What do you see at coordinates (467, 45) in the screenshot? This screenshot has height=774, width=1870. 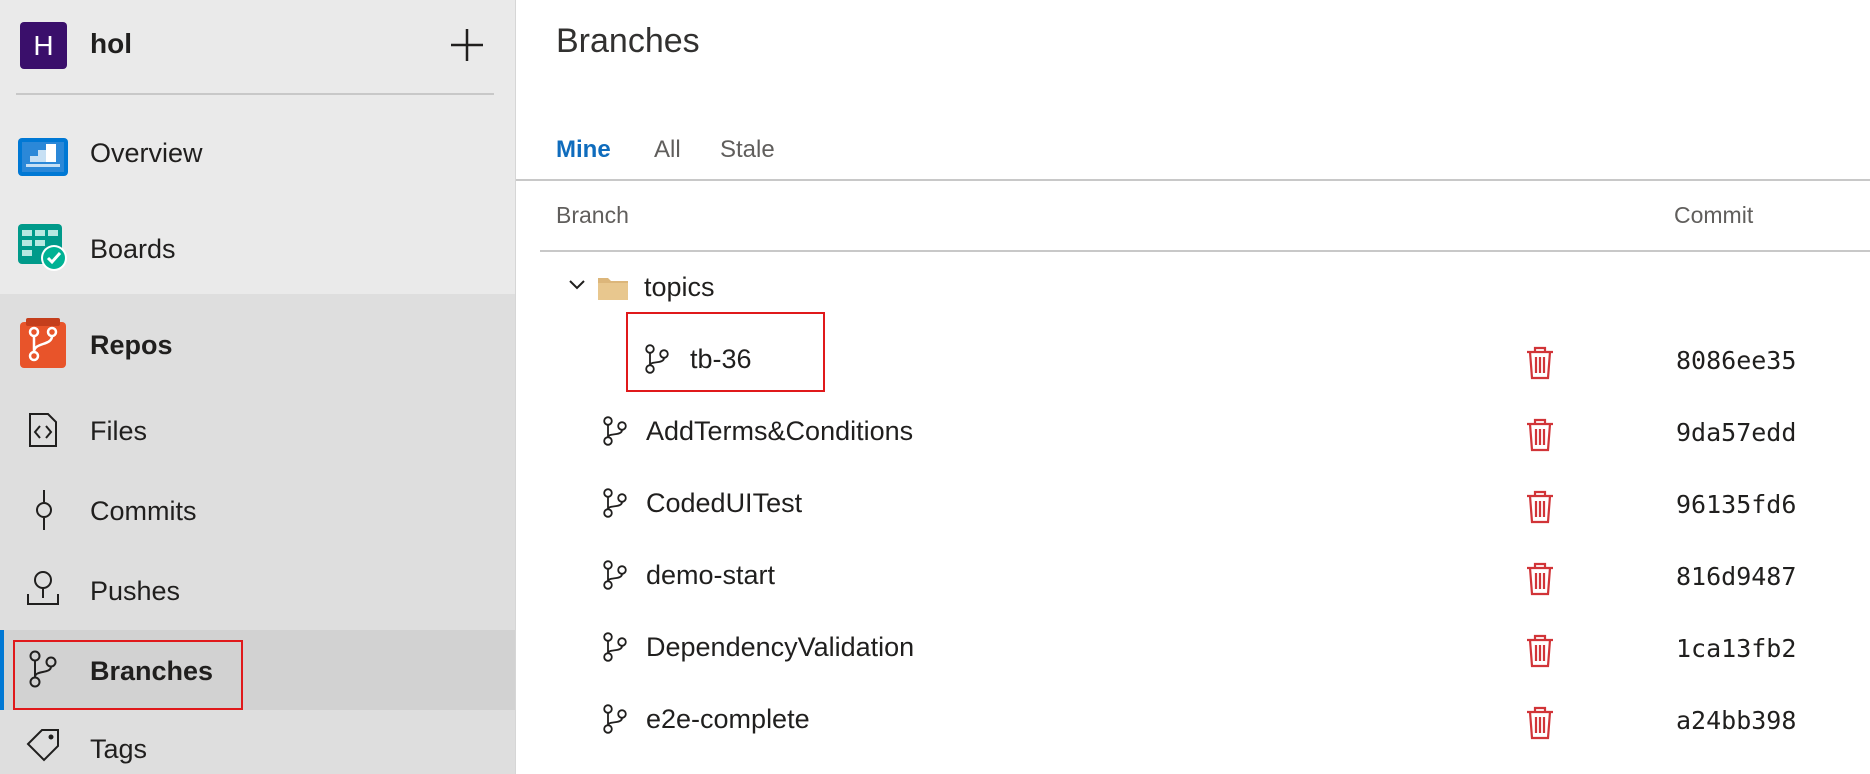 I see `plus-icon` at bounding box center [467, 45].